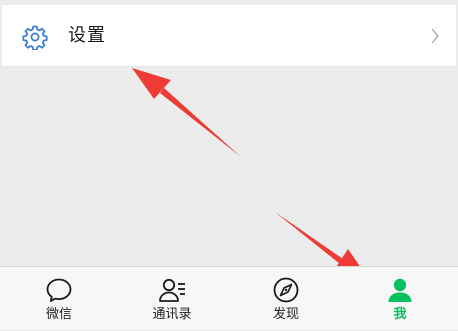  I want to click on person-icon, so click(400, 290).